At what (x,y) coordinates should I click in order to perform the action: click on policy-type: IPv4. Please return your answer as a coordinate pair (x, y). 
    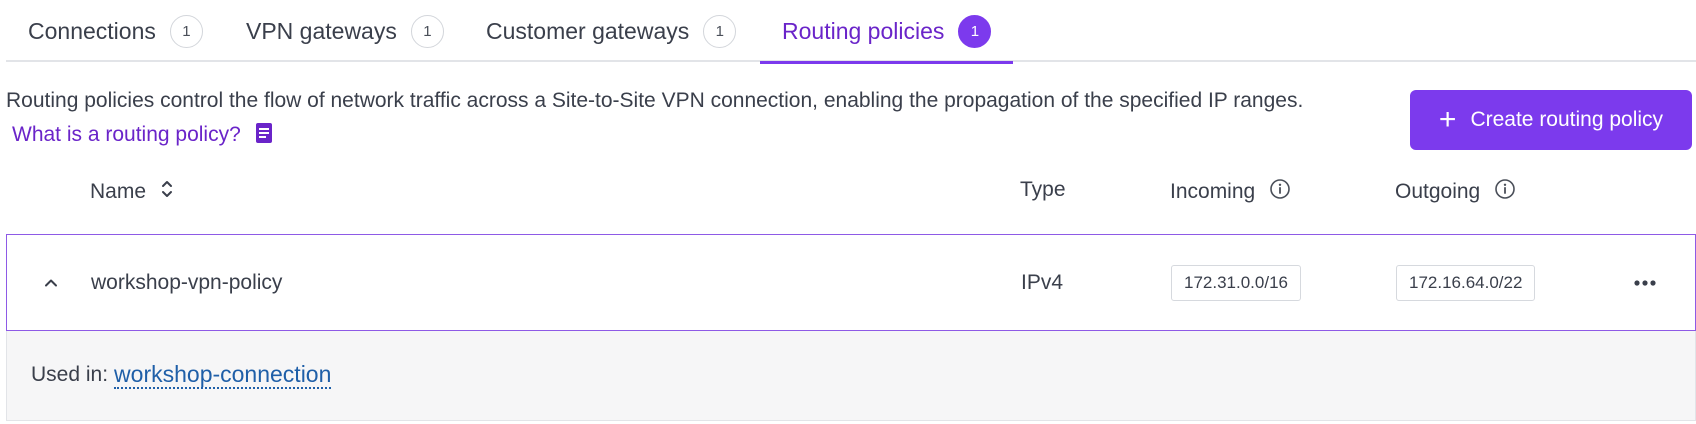
    Looking at the image, I should click on (1042, 282).